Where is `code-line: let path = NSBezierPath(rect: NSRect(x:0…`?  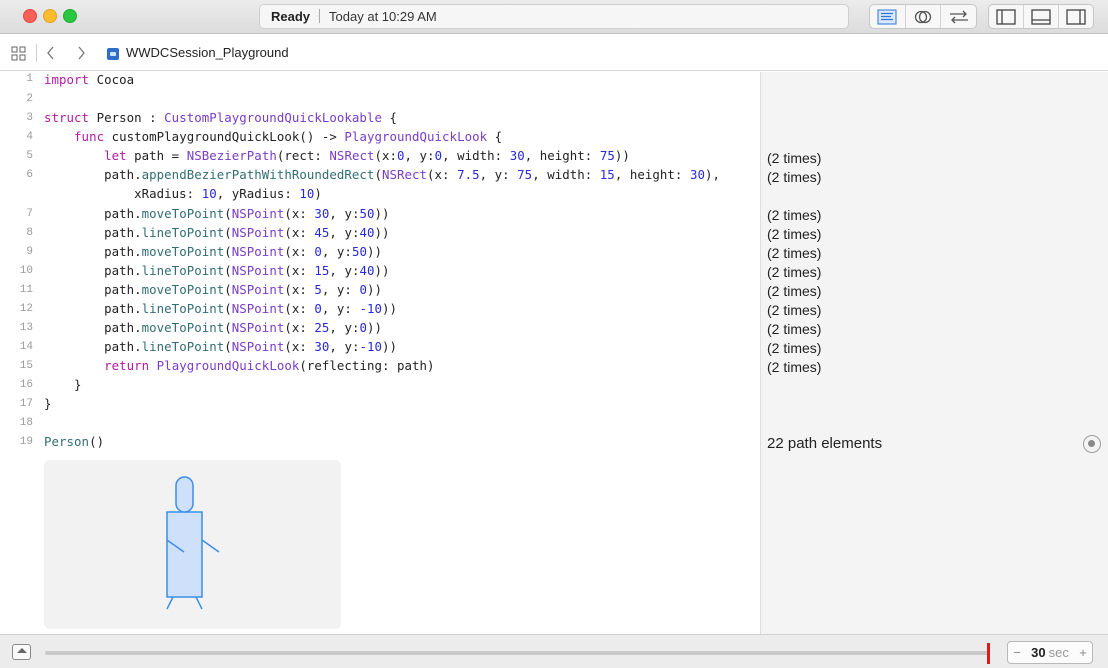 code-line: let path = NSBezierPath(rect: NSRect(x:0… is located at coordinates (367, 155).